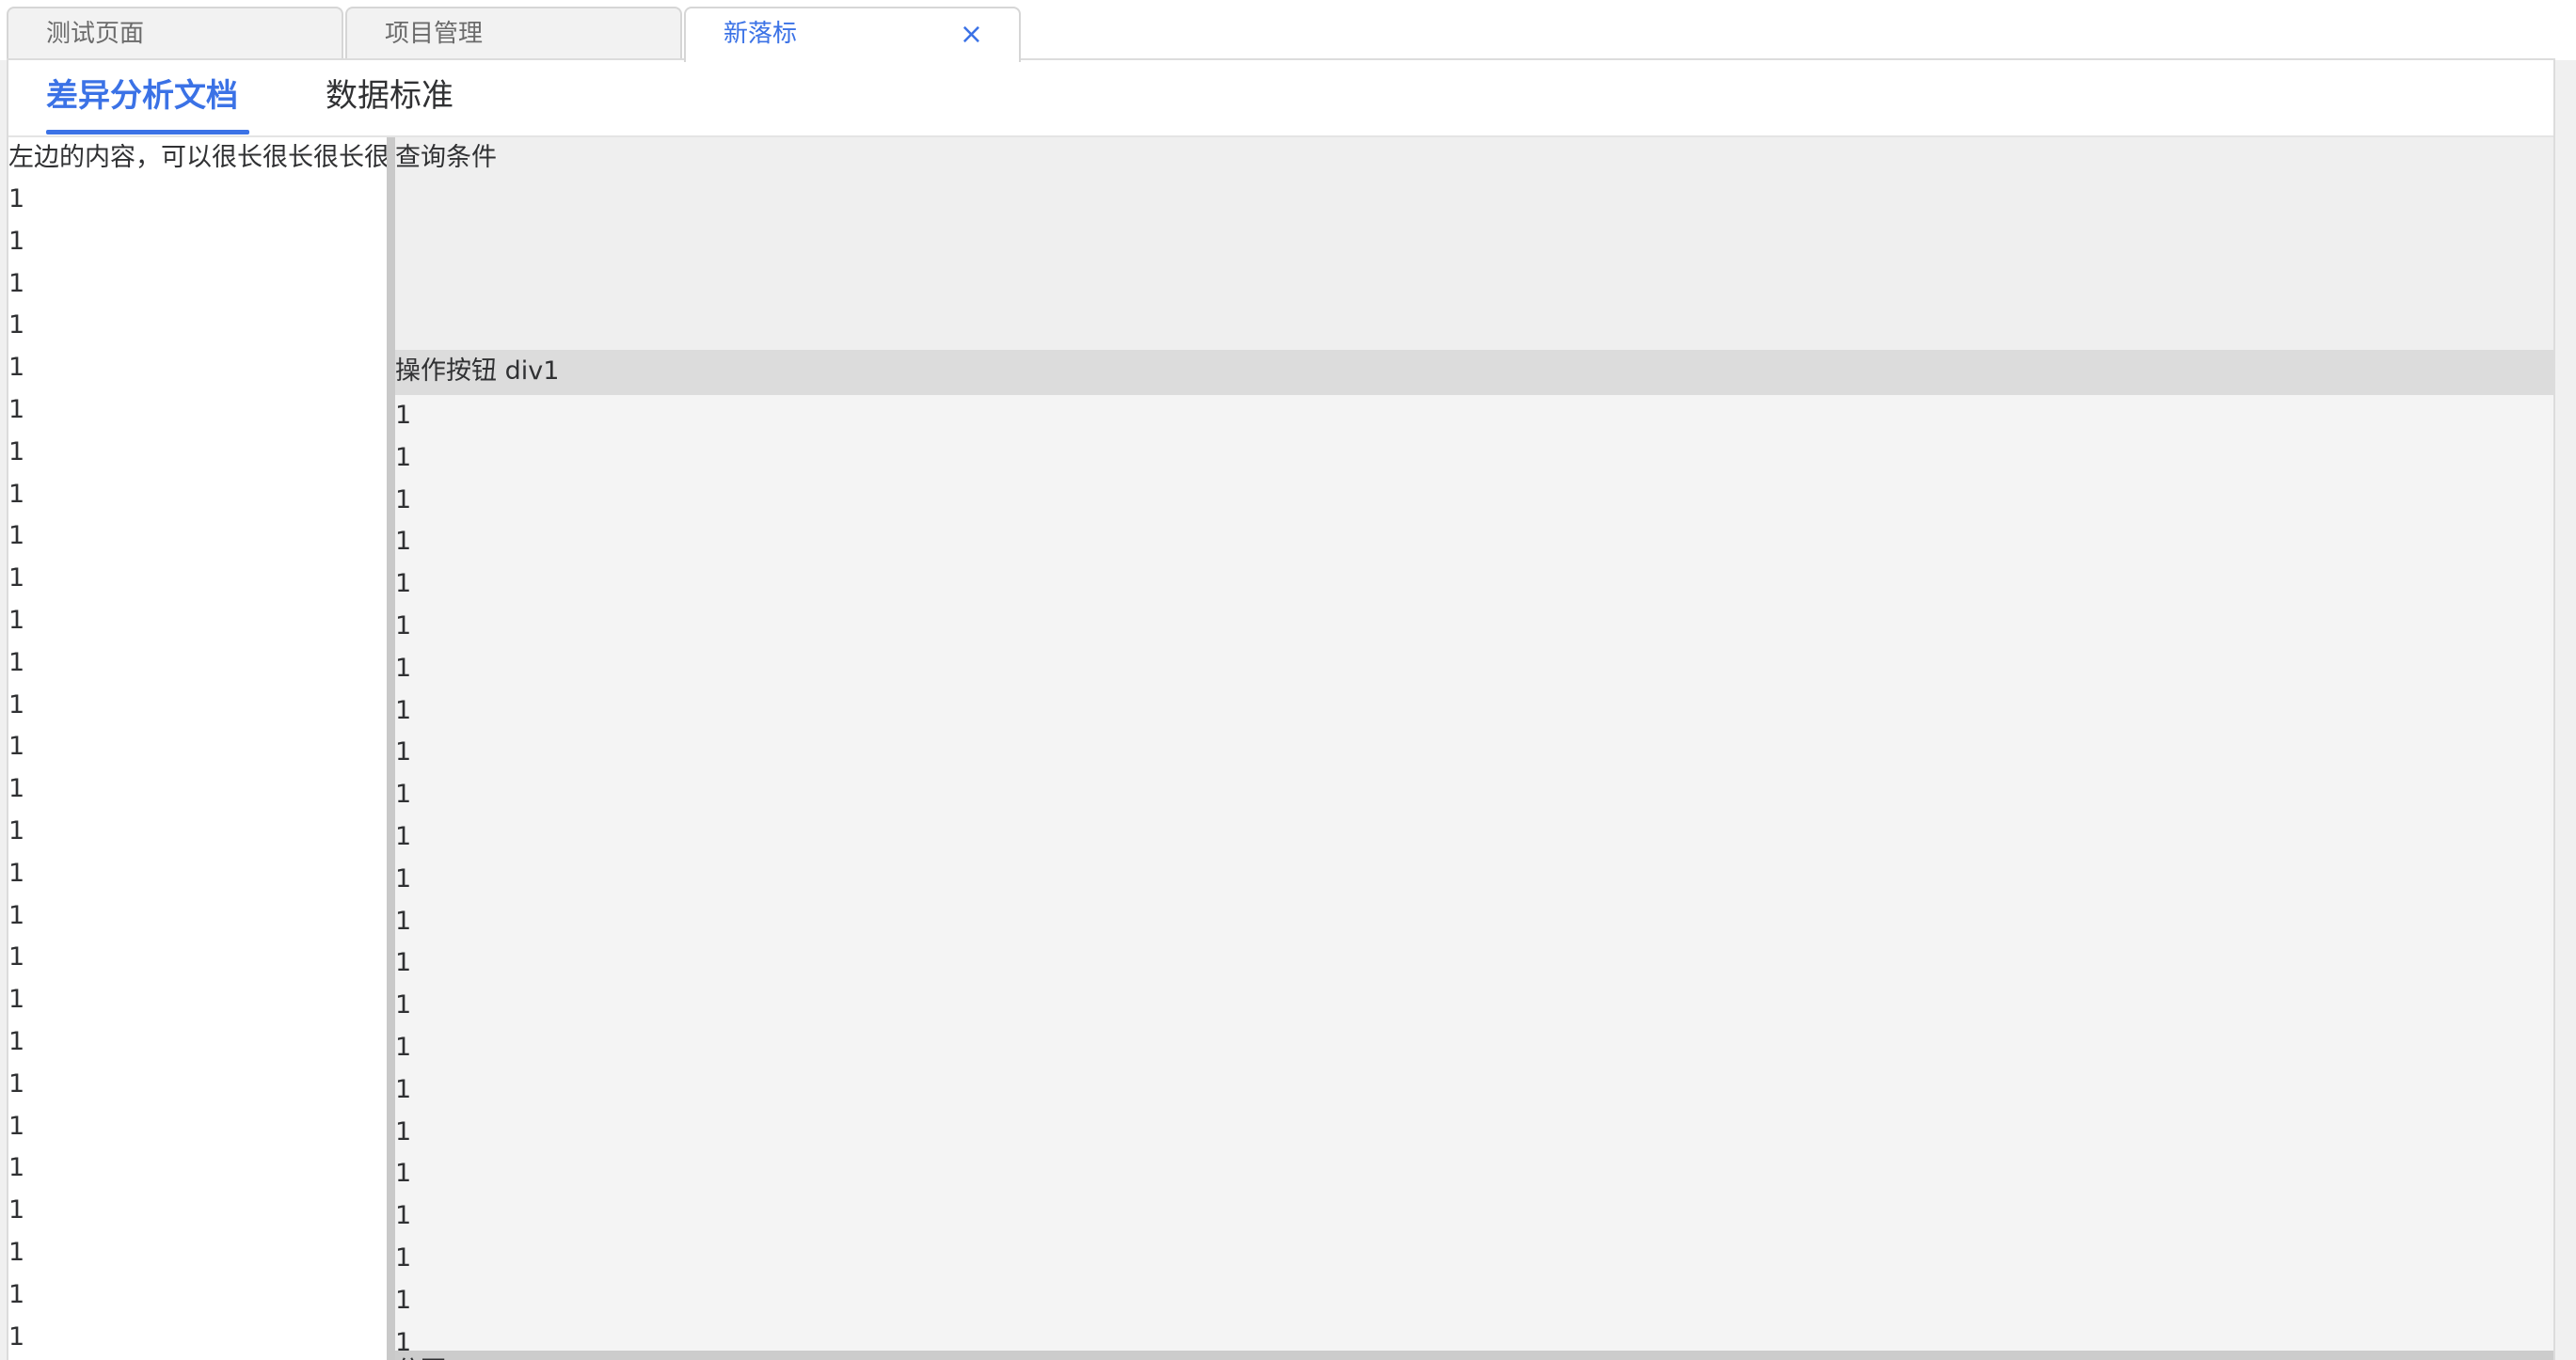  Describe the element at coordinates (198, 768) in the screenshot. I see `left-panel-list: 1 1 1 1 1 1 1 1 1 1 1 1 1 1 1 1 1 1 1 1 1 1 1 1 1 1 1 1` at that location.